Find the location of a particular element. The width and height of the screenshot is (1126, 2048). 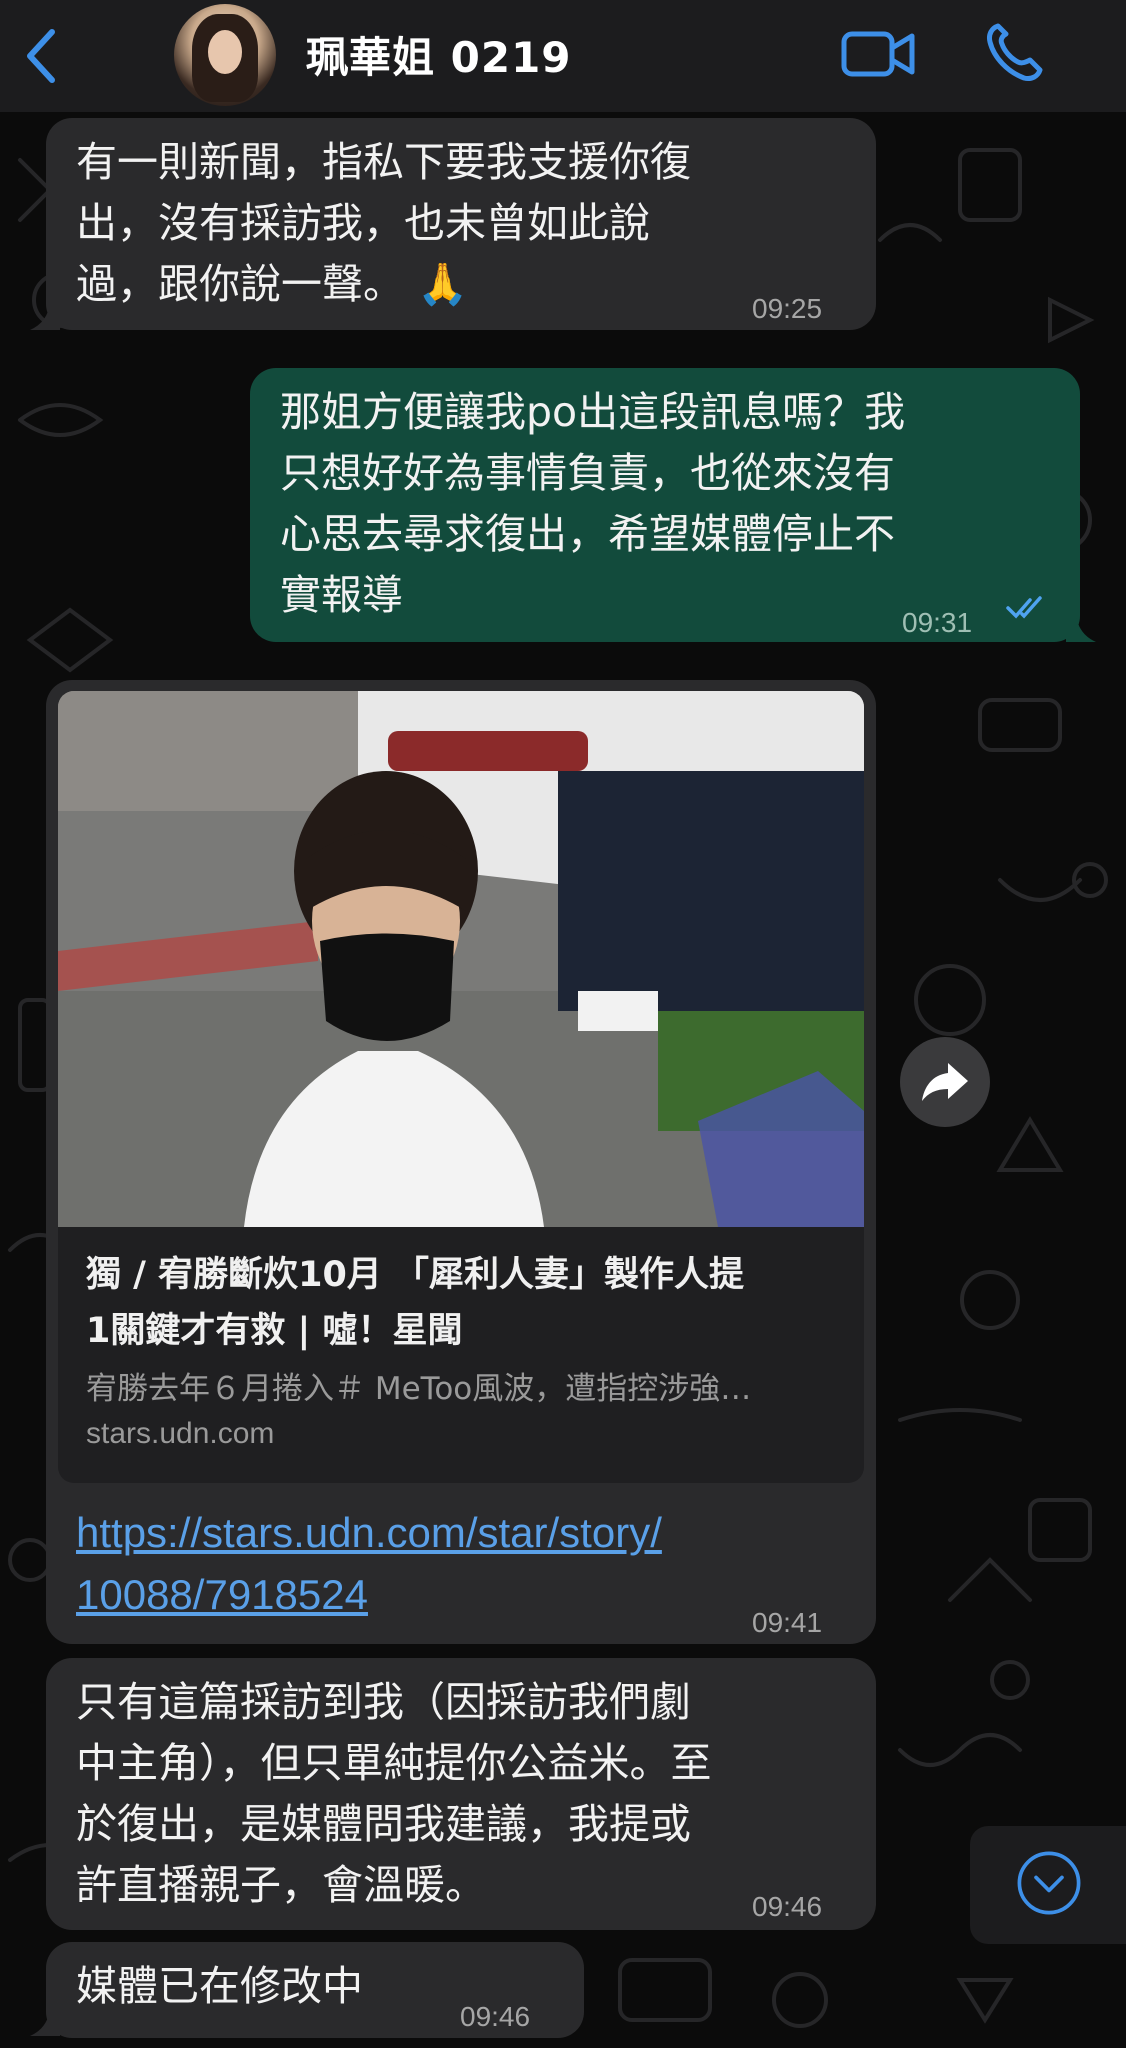

message-bubble-incoming: 媒體已在修改中 09:46 is located at coordinates (315, 1990).